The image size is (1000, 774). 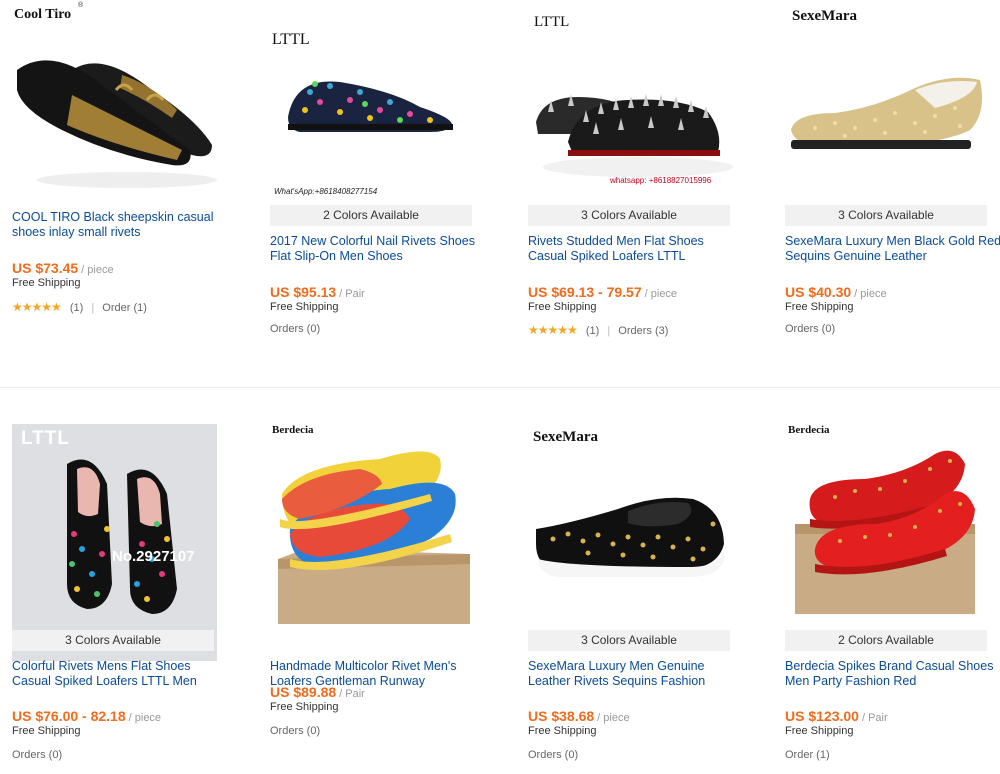 I want to click on product-image: Cool Tiro ®, so click(x=114, y=101).